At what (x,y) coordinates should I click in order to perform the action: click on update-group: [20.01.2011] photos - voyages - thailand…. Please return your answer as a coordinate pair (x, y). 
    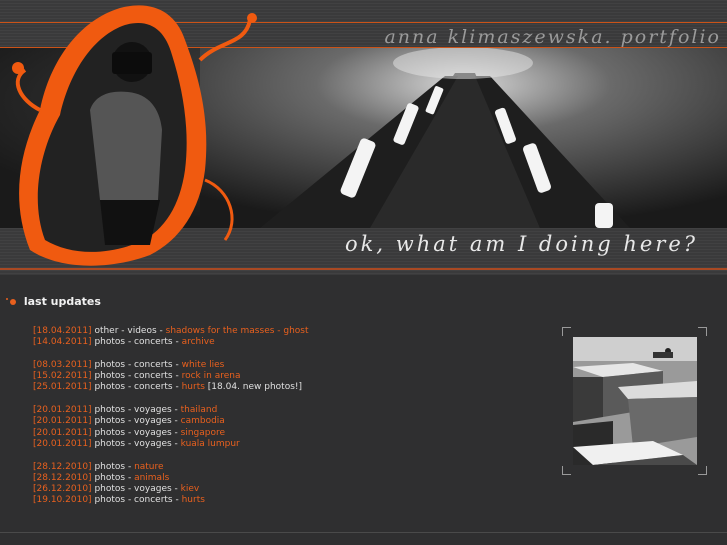
    Looking at the image, I should click on (171, 427).